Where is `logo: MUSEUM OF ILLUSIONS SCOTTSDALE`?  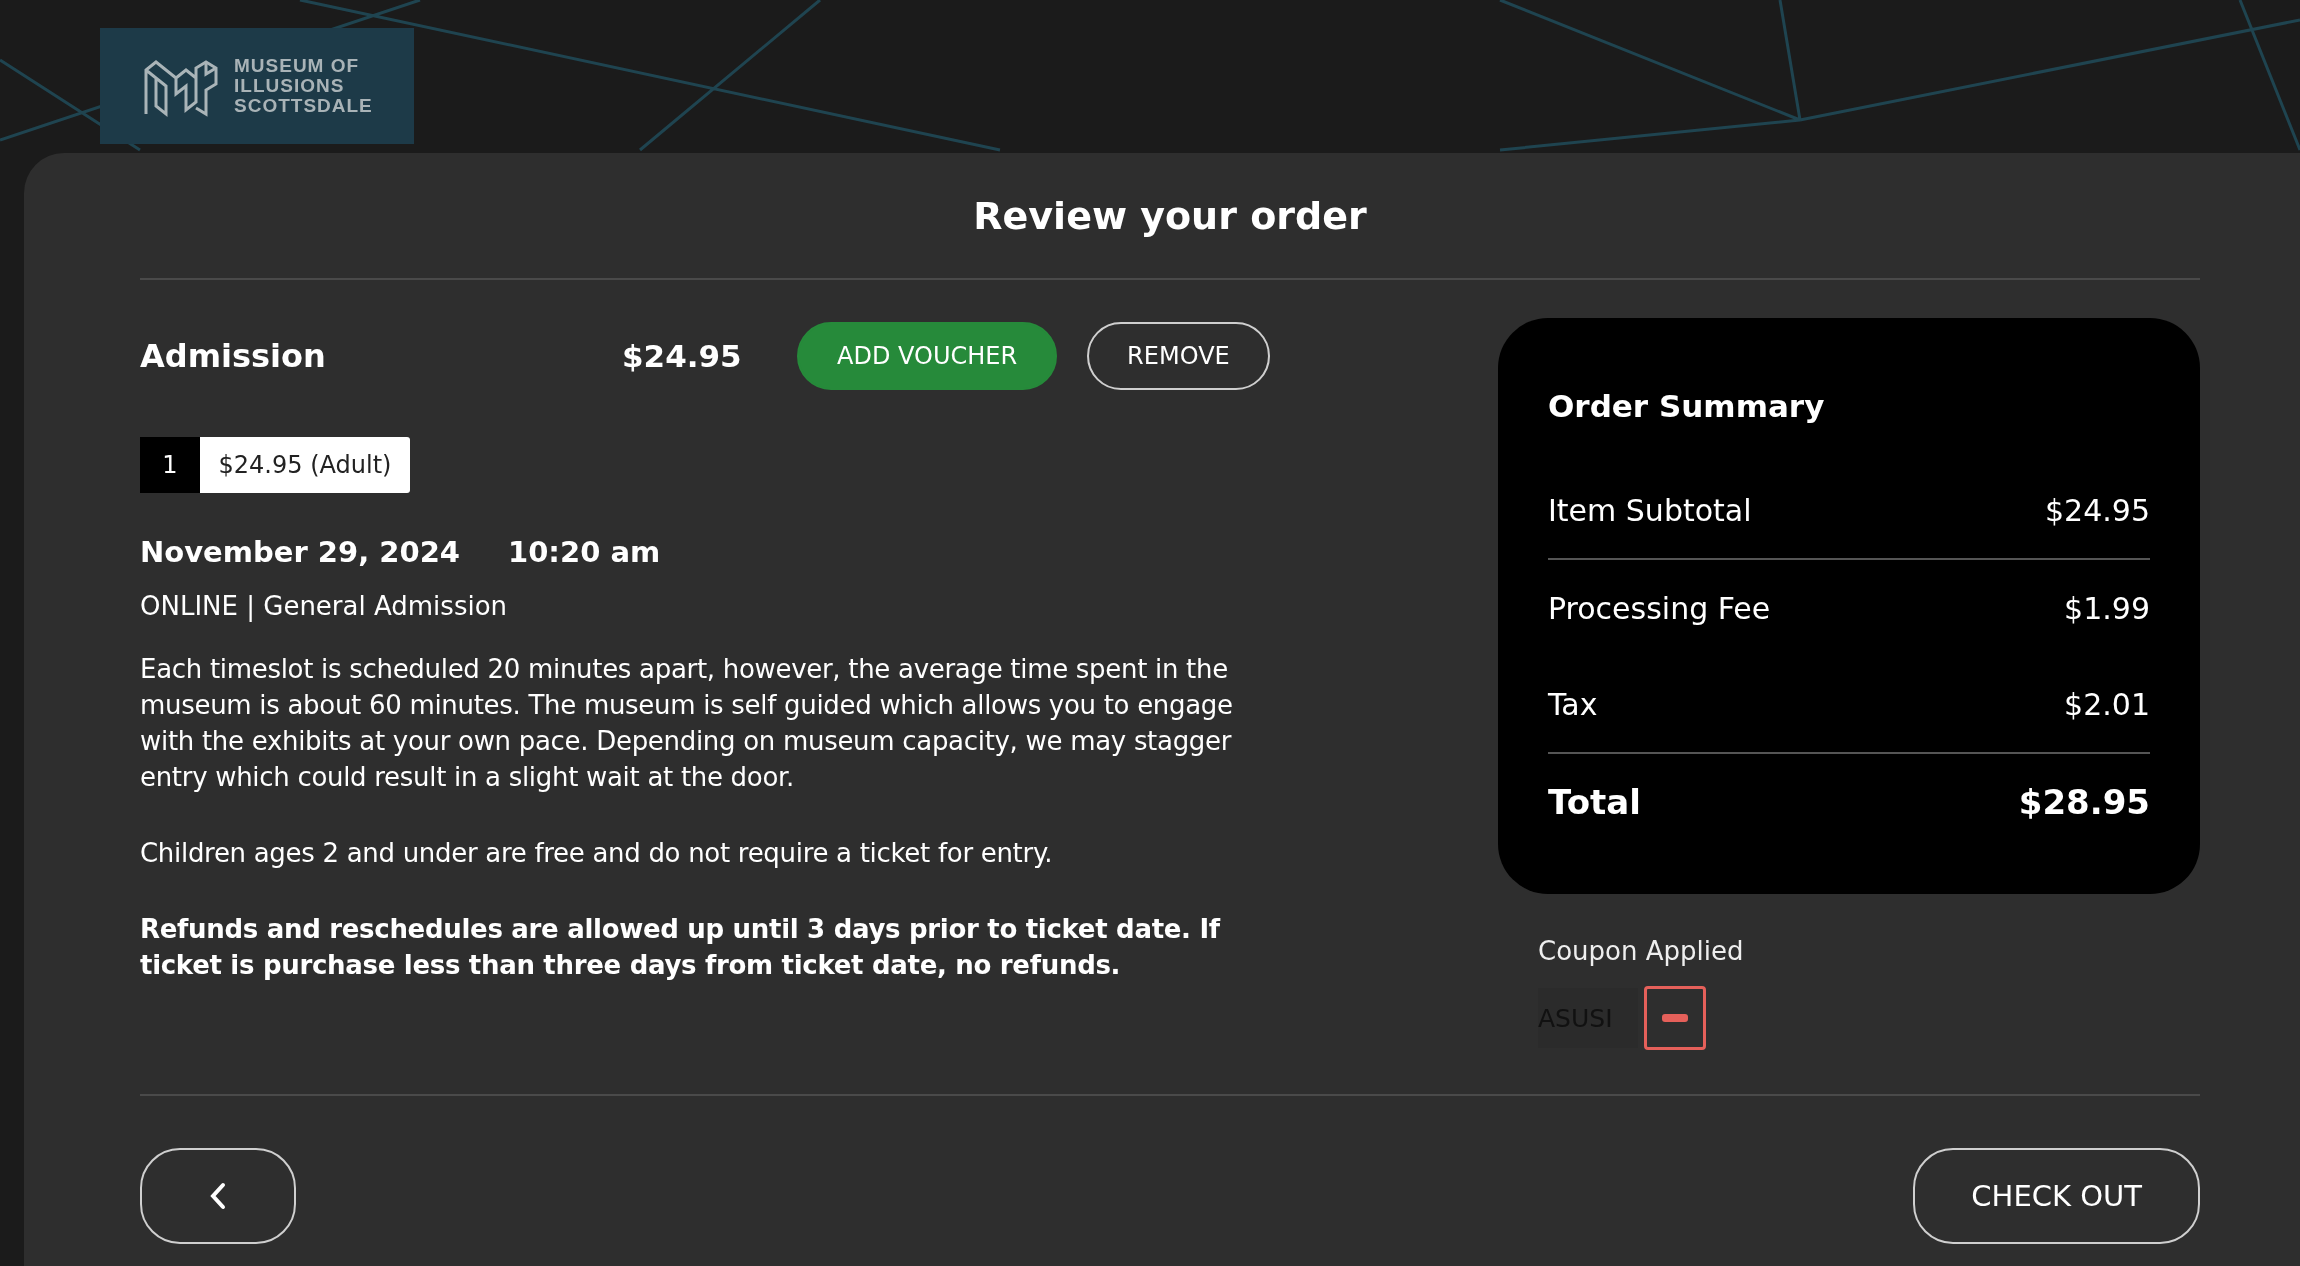
logo: MUSEUM OF ILLUSIONS SCOTTSDALE is located at coordinates (257, 86).